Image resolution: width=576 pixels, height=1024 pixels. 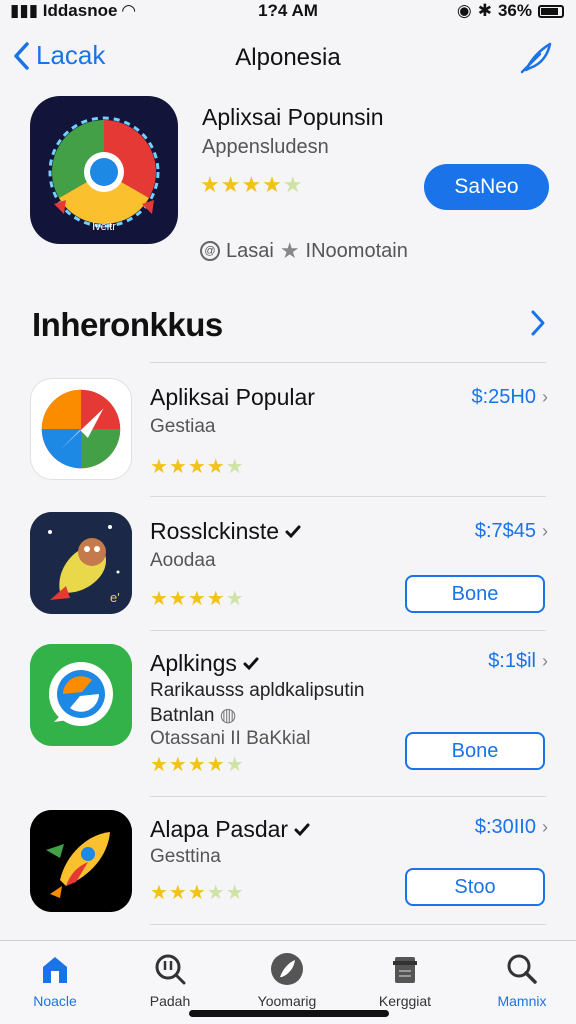 What do you see at coordinates (193, 663) in the screenshot?
I see `app-title: Aplkings` at bounding box center [193, 663].